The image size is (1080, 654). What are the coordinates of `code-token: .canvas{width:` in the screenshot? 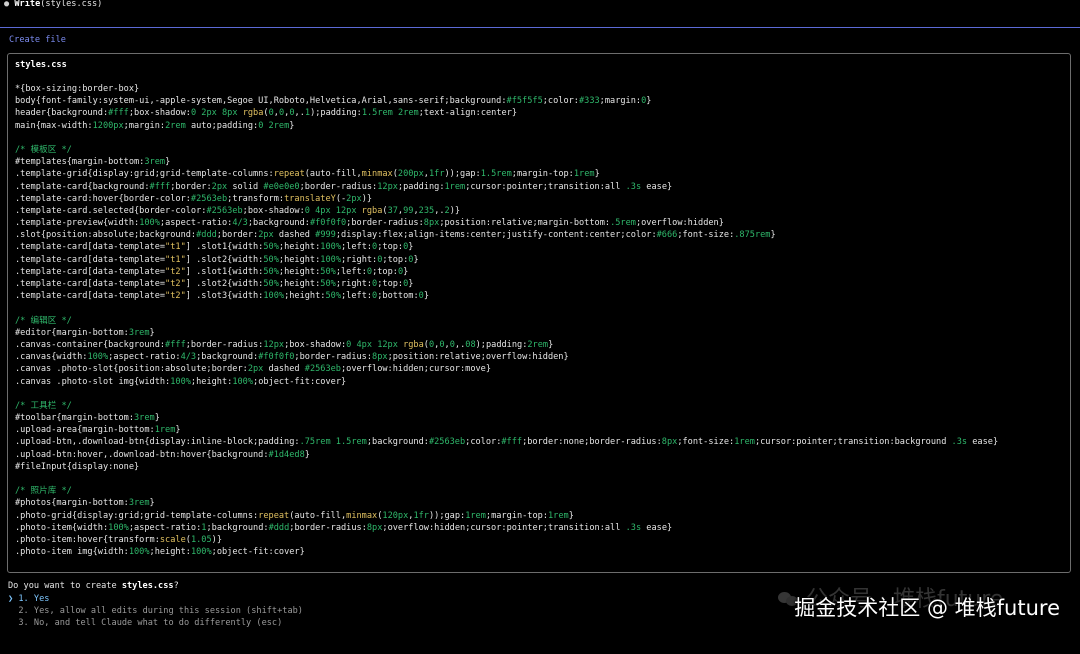 It's located at (51, 357).